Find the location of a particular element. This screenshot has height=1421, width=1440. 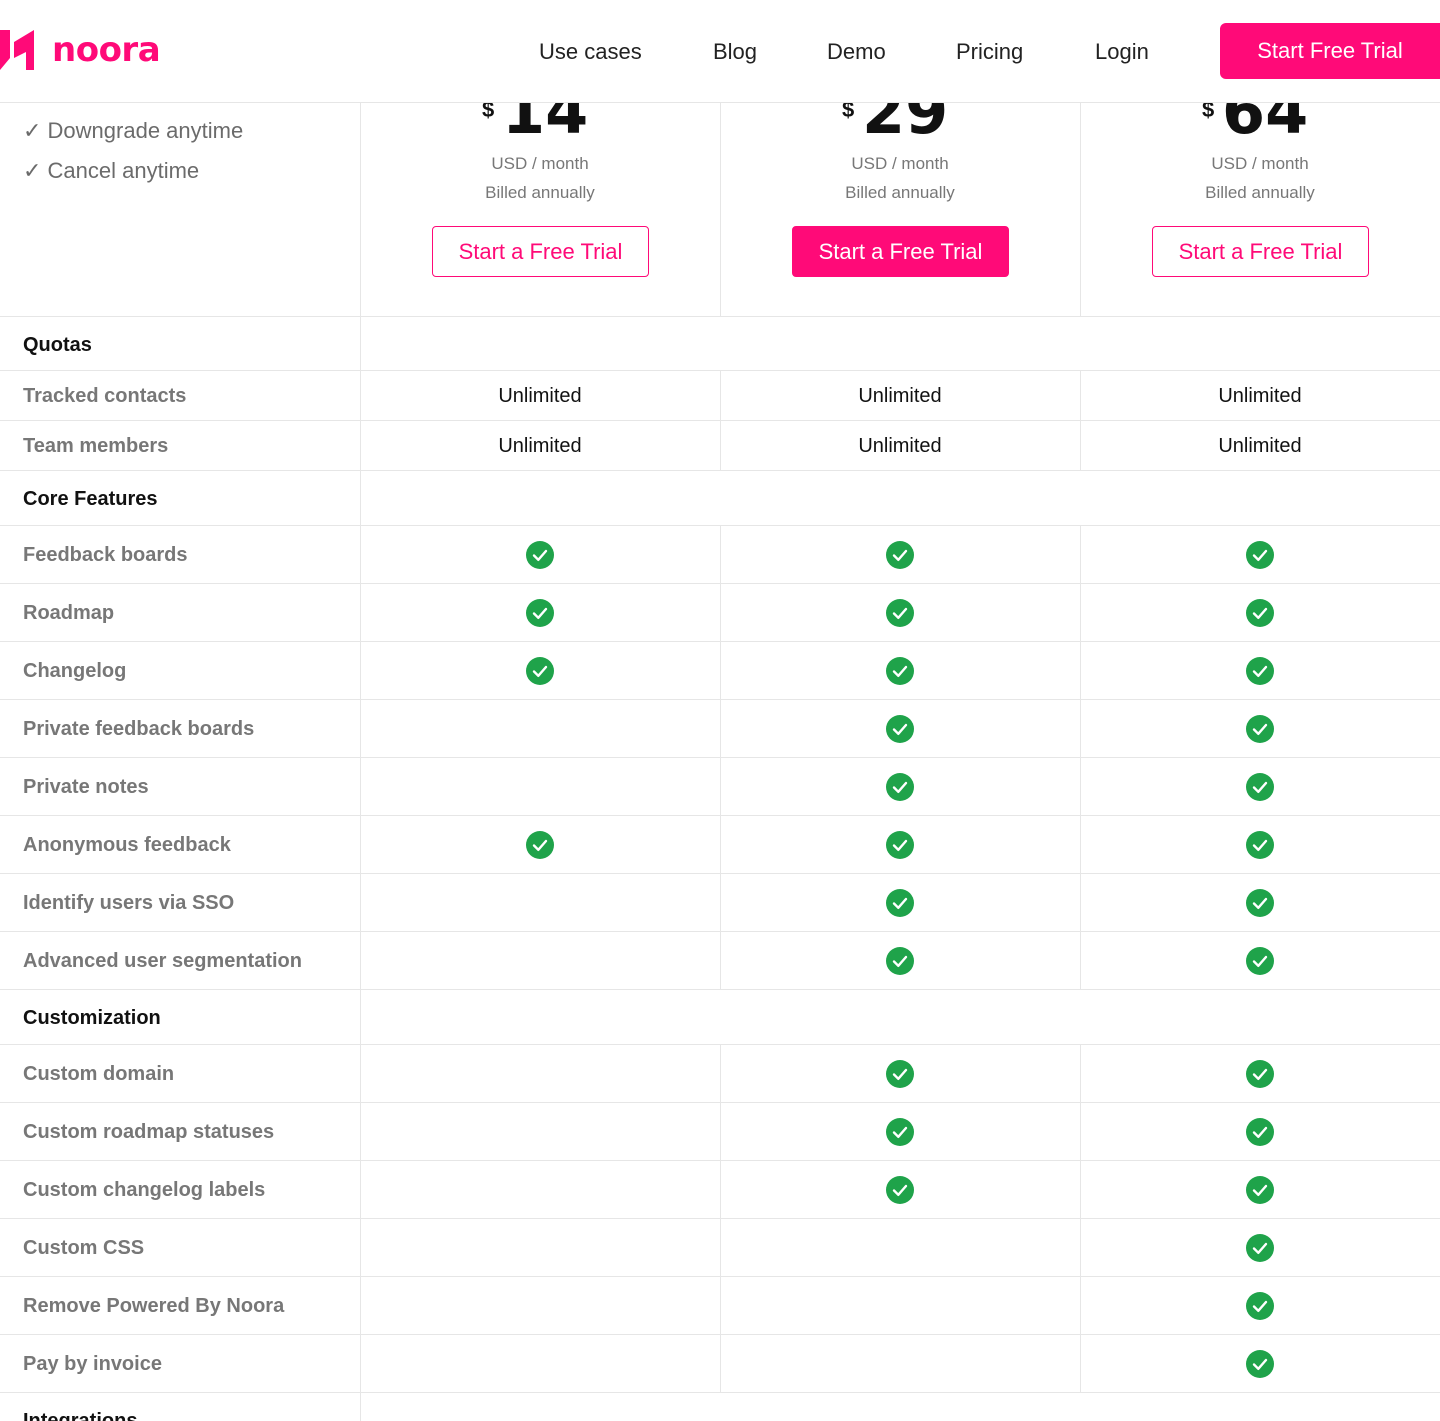

perk-cancel: ✓ Cancel anytime is located at coordinates (111, 170).